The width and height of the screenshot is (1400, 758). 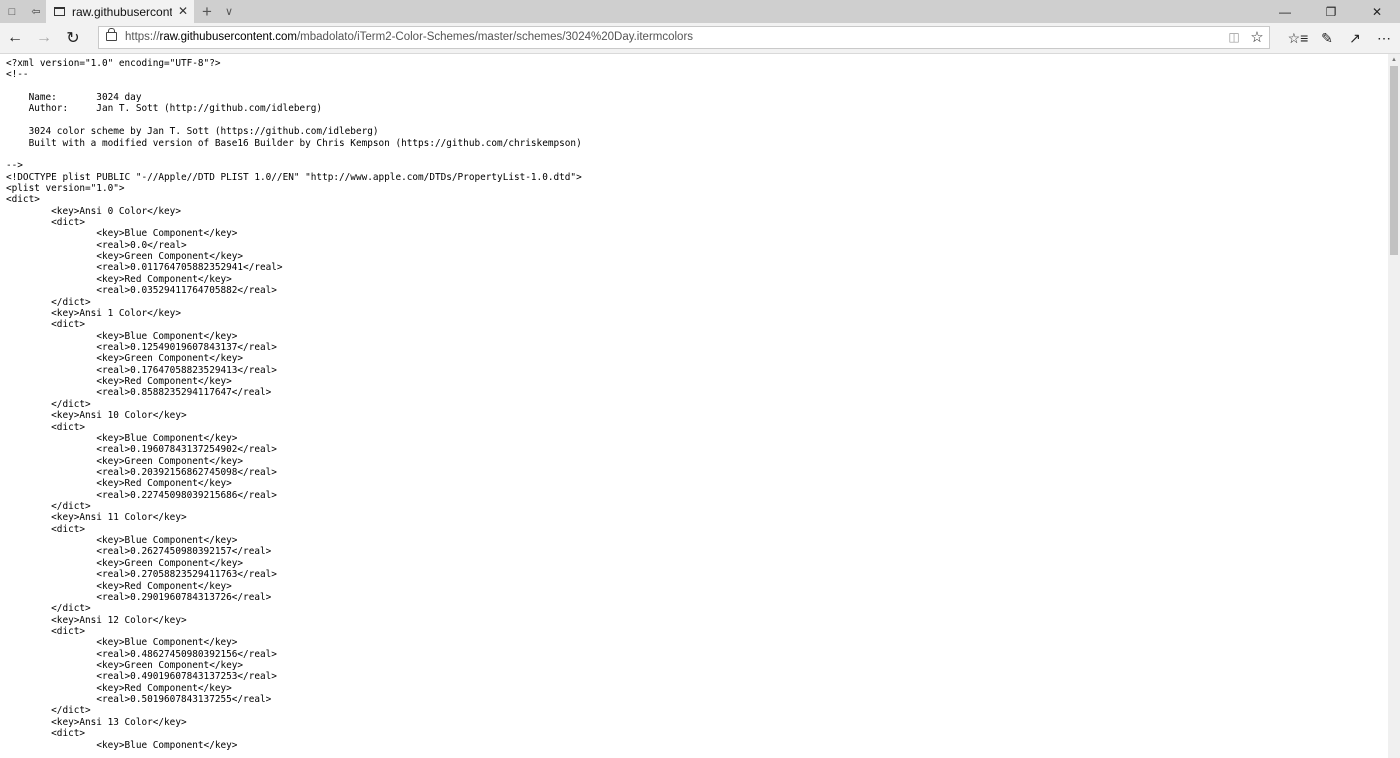 I want to click on source-line: <real>0.0</real>, so click(x=96, y=245).